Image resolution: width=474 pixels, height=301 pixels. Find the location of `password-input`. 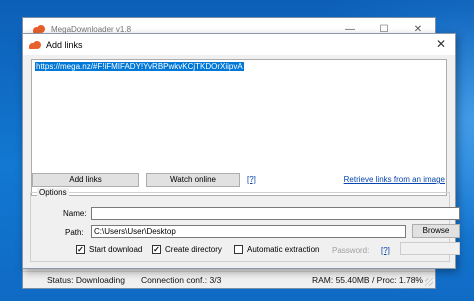

password-input is located at coordinates (430, 248).